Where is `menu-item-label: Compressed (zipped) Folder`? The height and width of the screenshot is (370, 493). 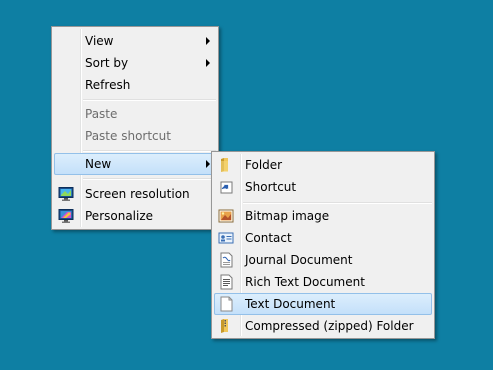
menu-item-label: Compressed (zipped) Folder is located at coordinates (329, 326).